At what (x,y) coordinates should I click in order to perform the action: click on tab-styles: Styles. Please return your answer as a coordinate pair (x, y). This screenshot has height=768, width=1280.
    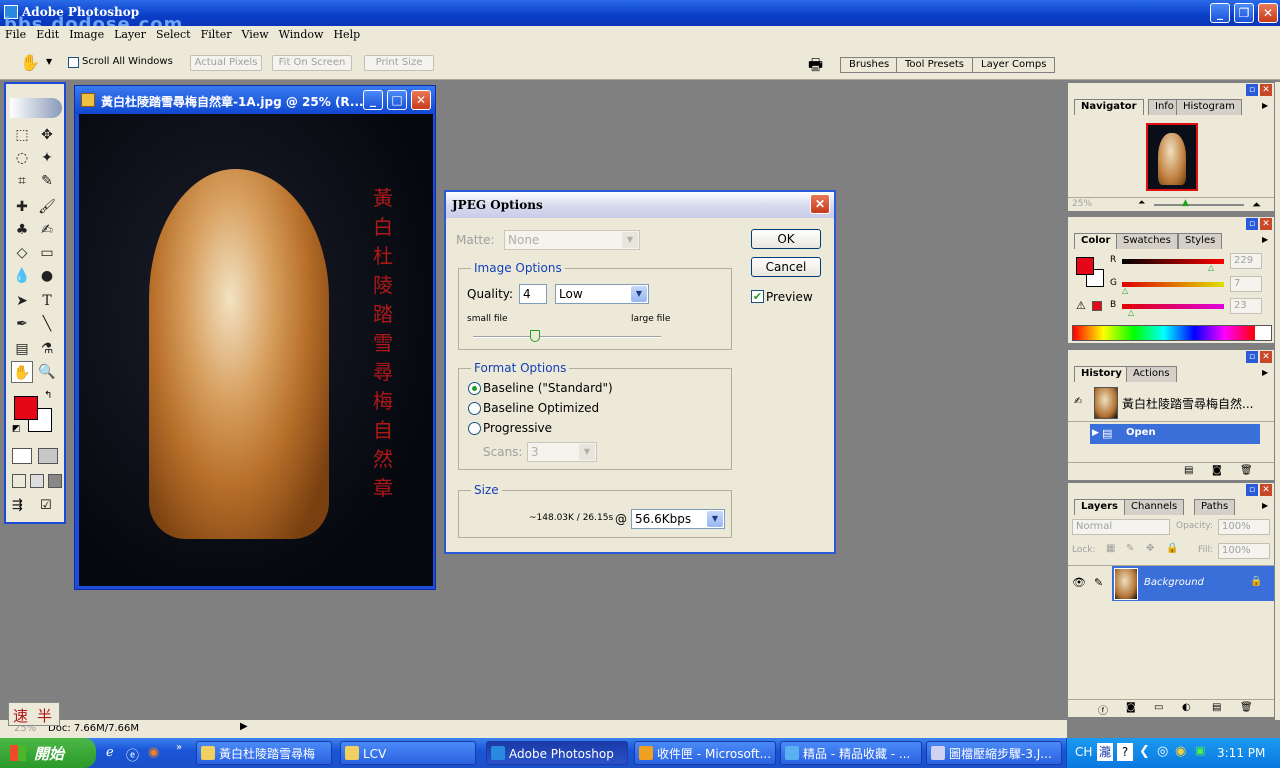
    Looking at the image, I should click on (1200, 241).